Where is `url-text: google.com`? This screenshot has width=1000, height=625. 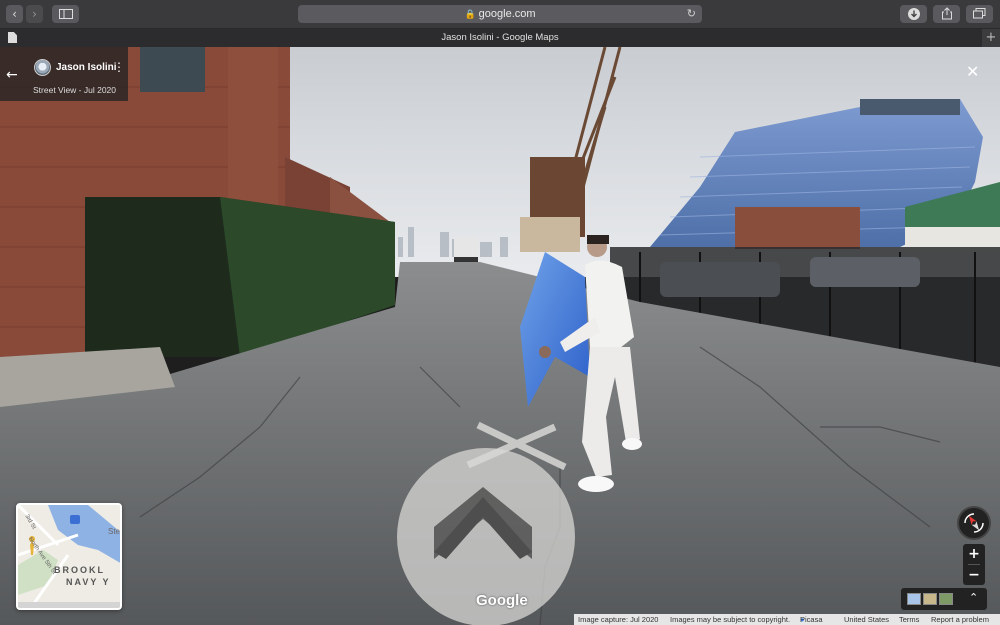 url-text: google.com is located at coordinates (507, 14).